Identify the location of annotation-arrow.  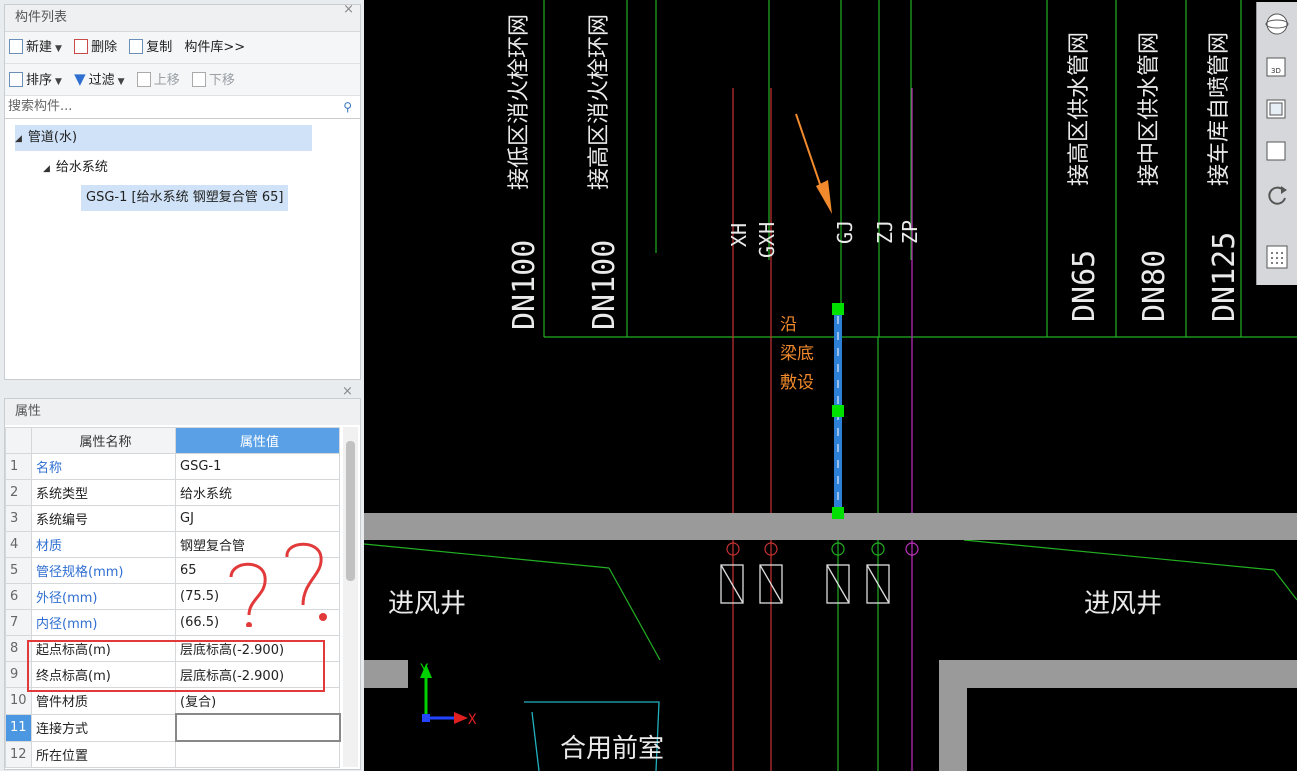
(813, 163).